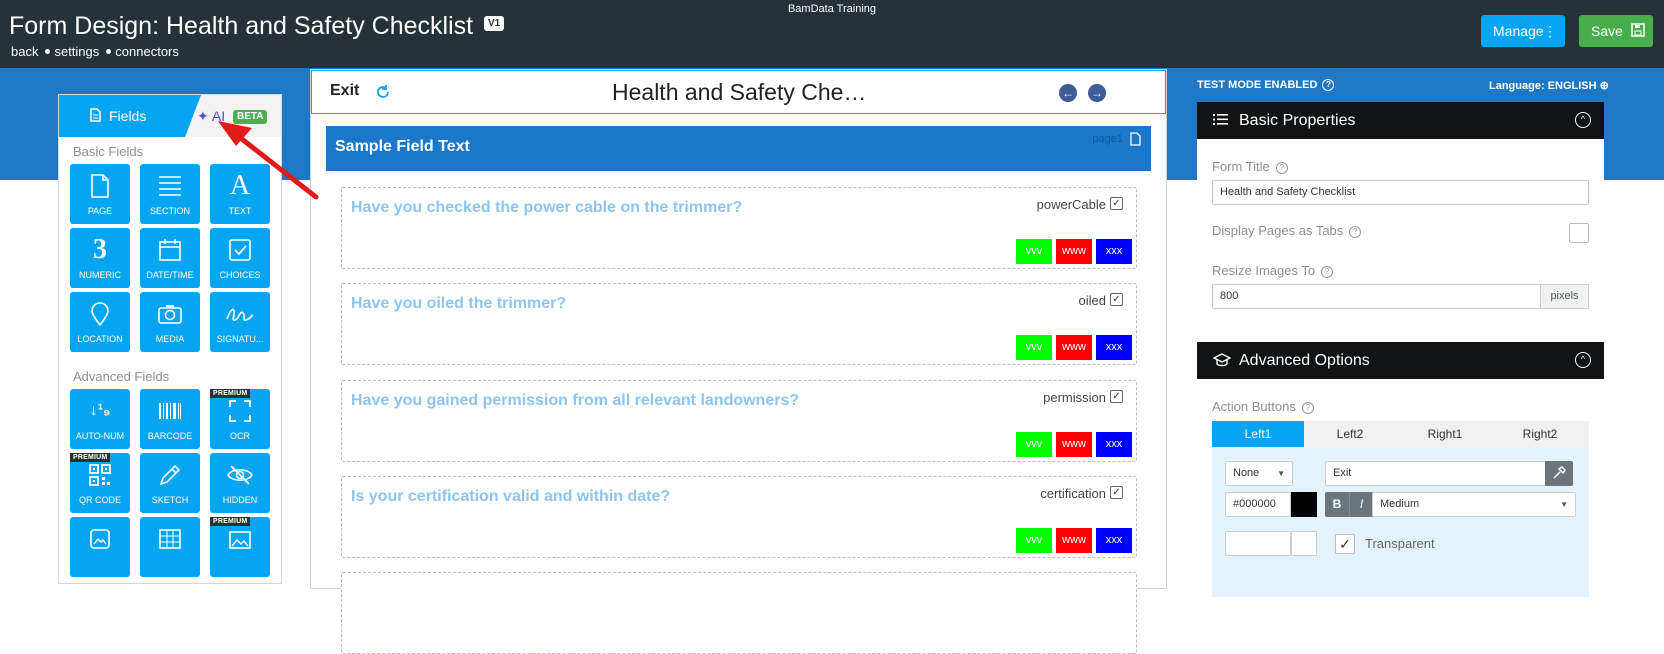 Image resolution: width=1664 pixels, height=654 pixels. I want to click on font-size-select: Medium ▼, so click(1474, 504).